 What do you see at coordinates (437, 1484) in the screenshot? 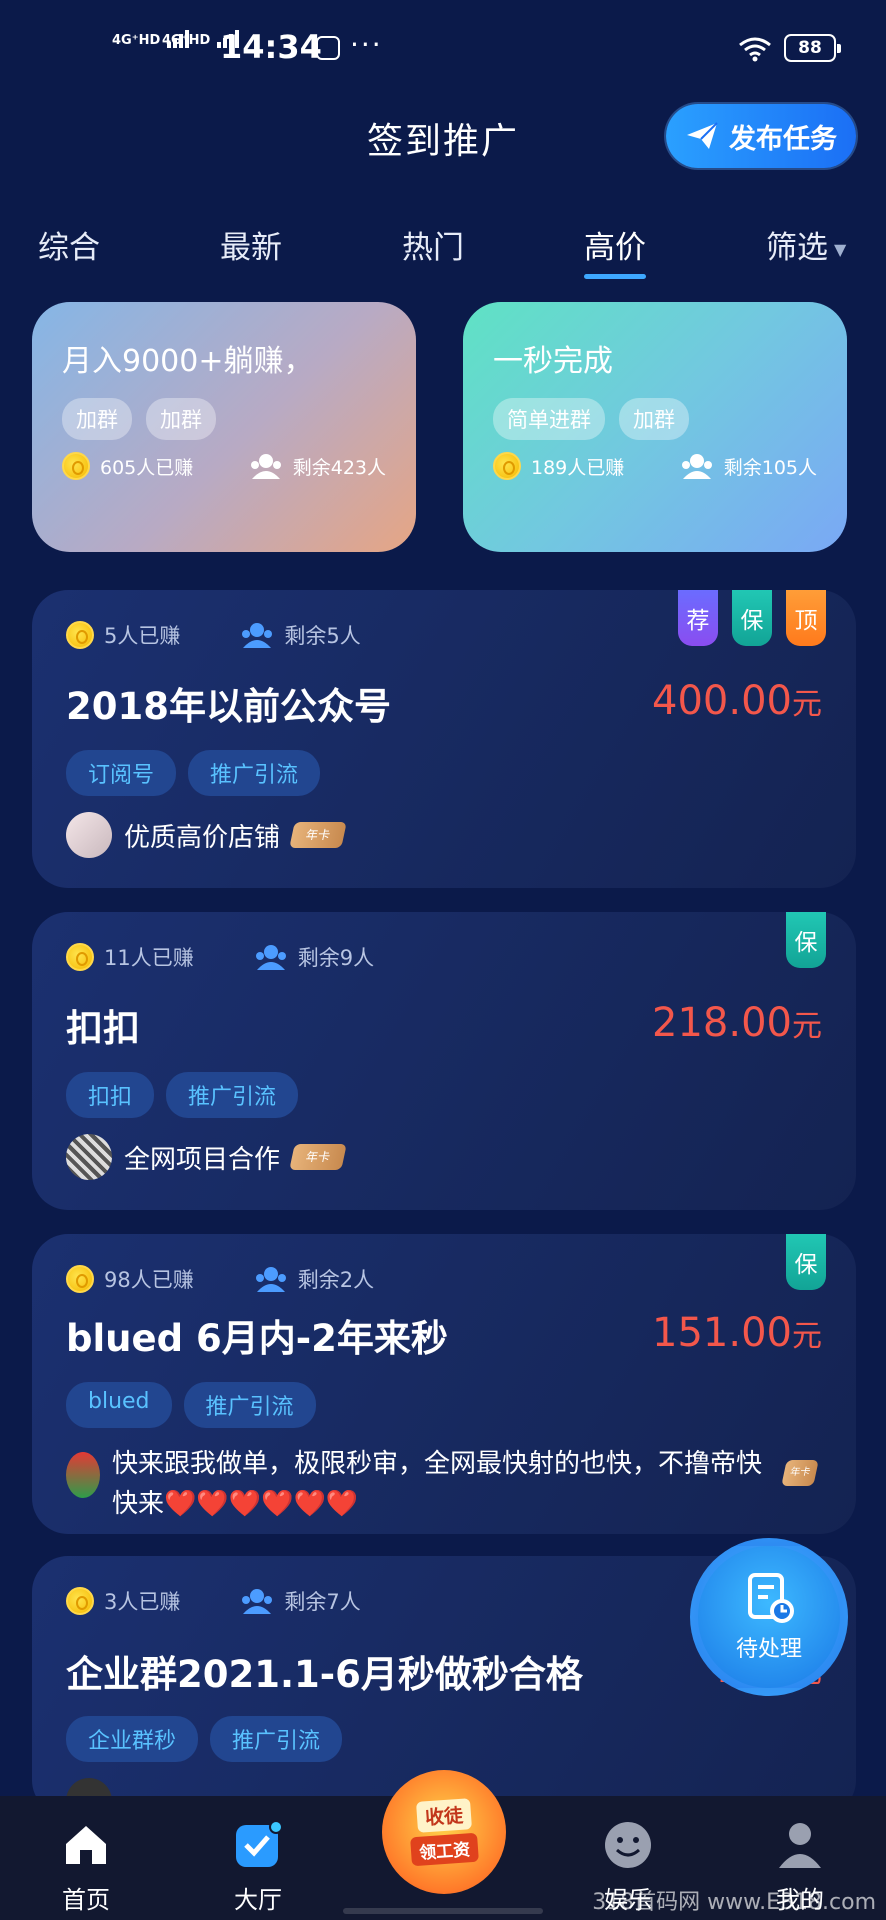
I see `owner-name: 快来跟我做单，极限秒审，全网最快射的也快，不撸帝快快来❤️❤️❤️❤️❤️❤️` at bounding box center [437, 1484].